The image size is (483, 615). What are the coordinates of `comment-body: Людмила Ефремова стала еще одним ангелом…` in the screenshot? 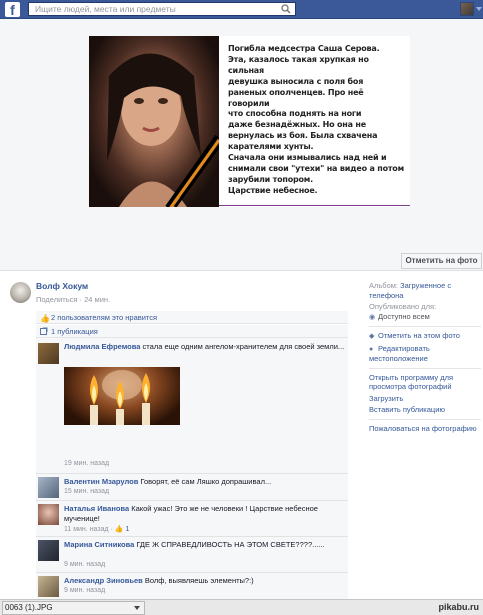 It's located at (205, 347).